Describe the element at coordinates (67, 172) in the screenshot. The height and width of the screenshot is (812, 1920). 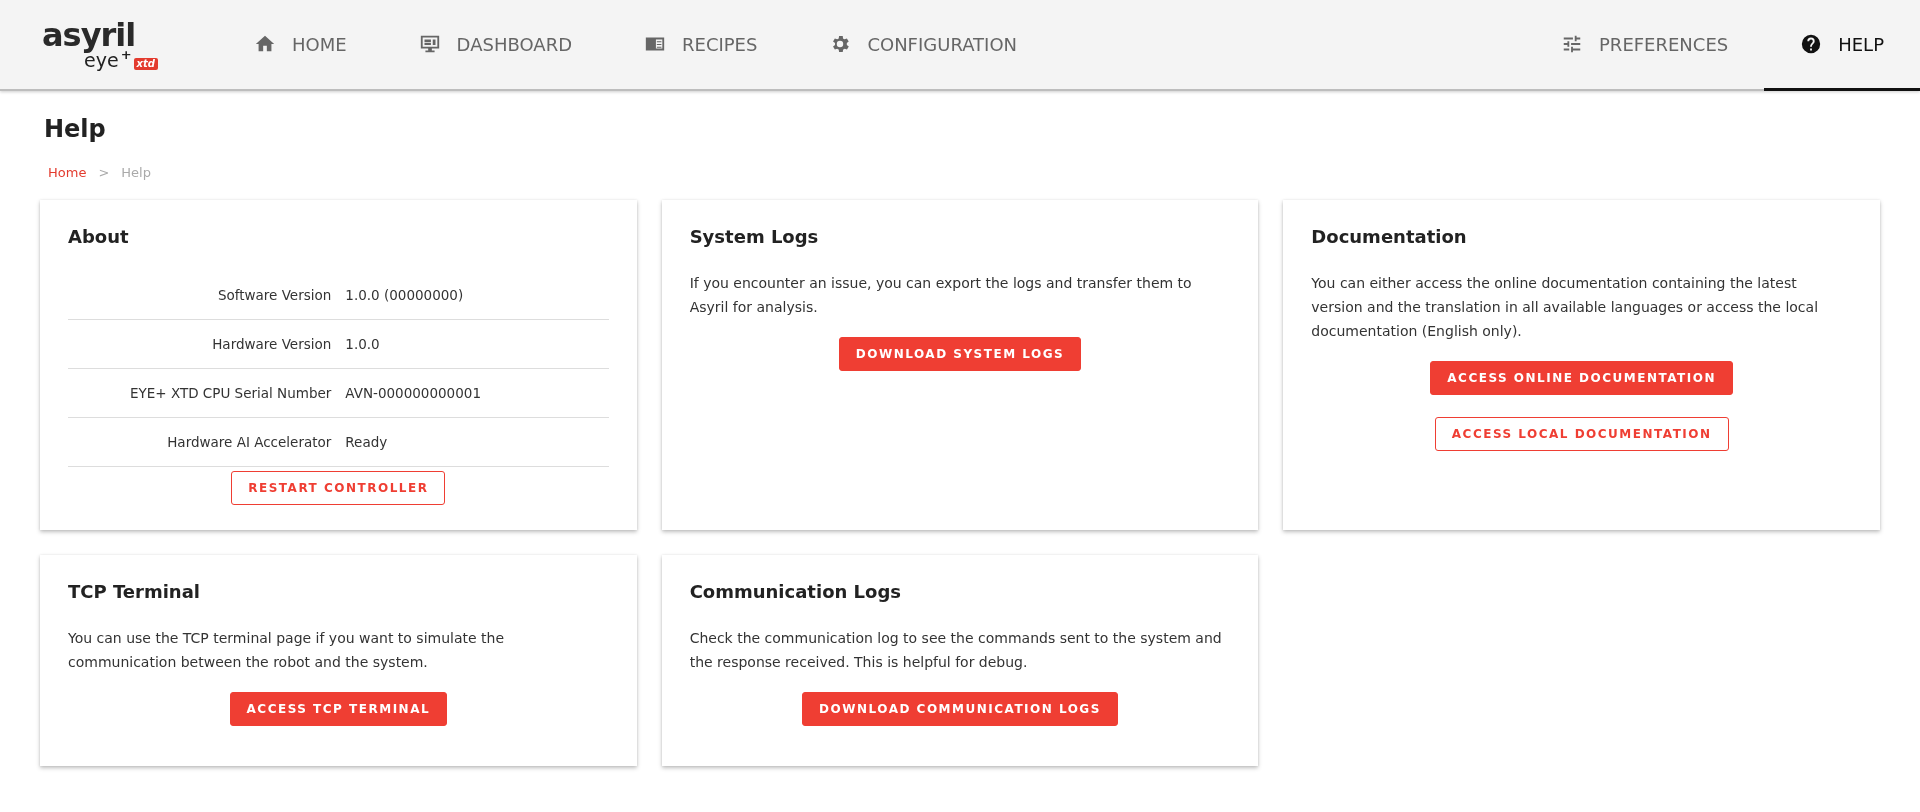
I see `breadcrumb-link: Home` at that location.